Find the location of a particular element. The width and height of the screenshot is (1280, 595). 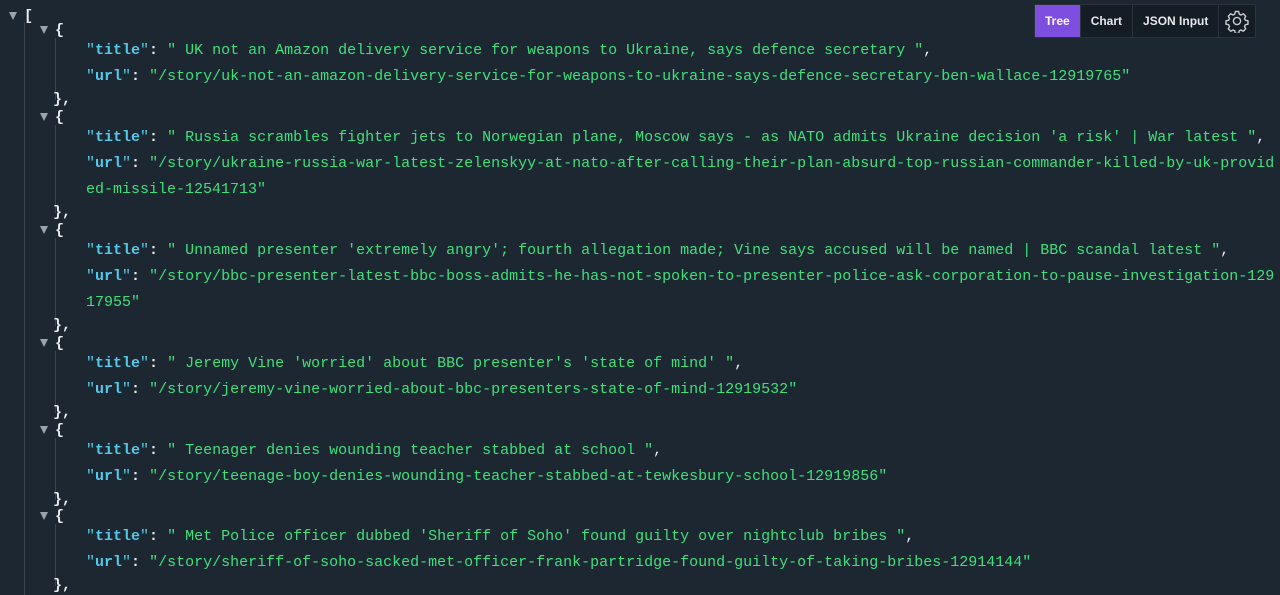

root-array-header: [ is located at coordinates (21, 16).